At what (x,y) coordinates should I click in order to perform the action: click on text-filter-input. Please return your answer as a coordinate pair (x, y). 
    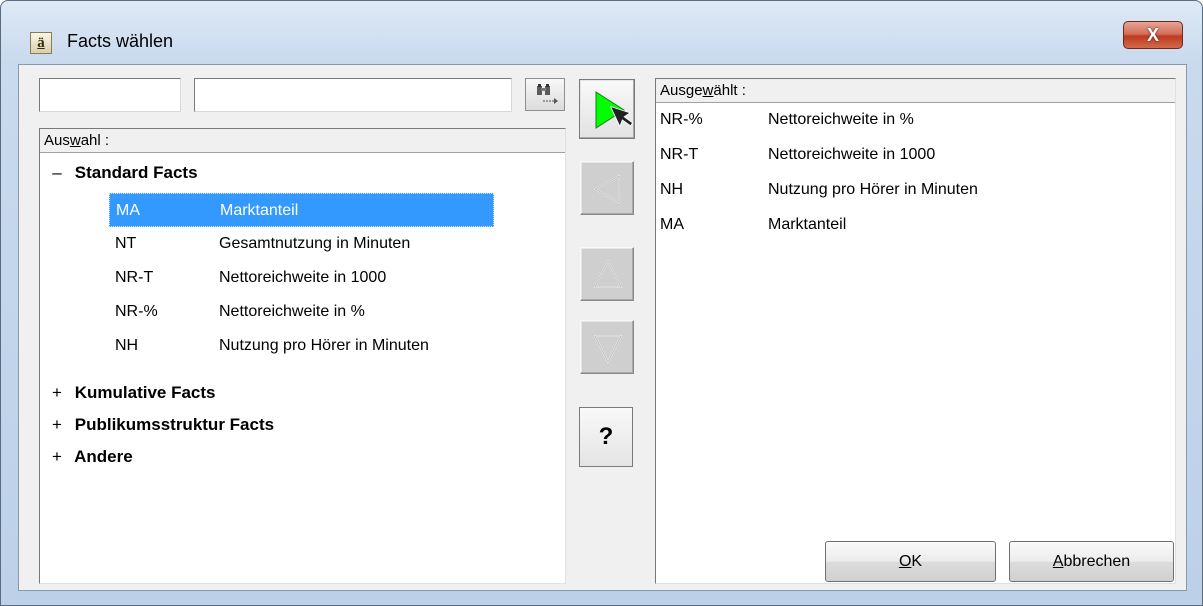
    Looking at the image, I should click on (353, 95).